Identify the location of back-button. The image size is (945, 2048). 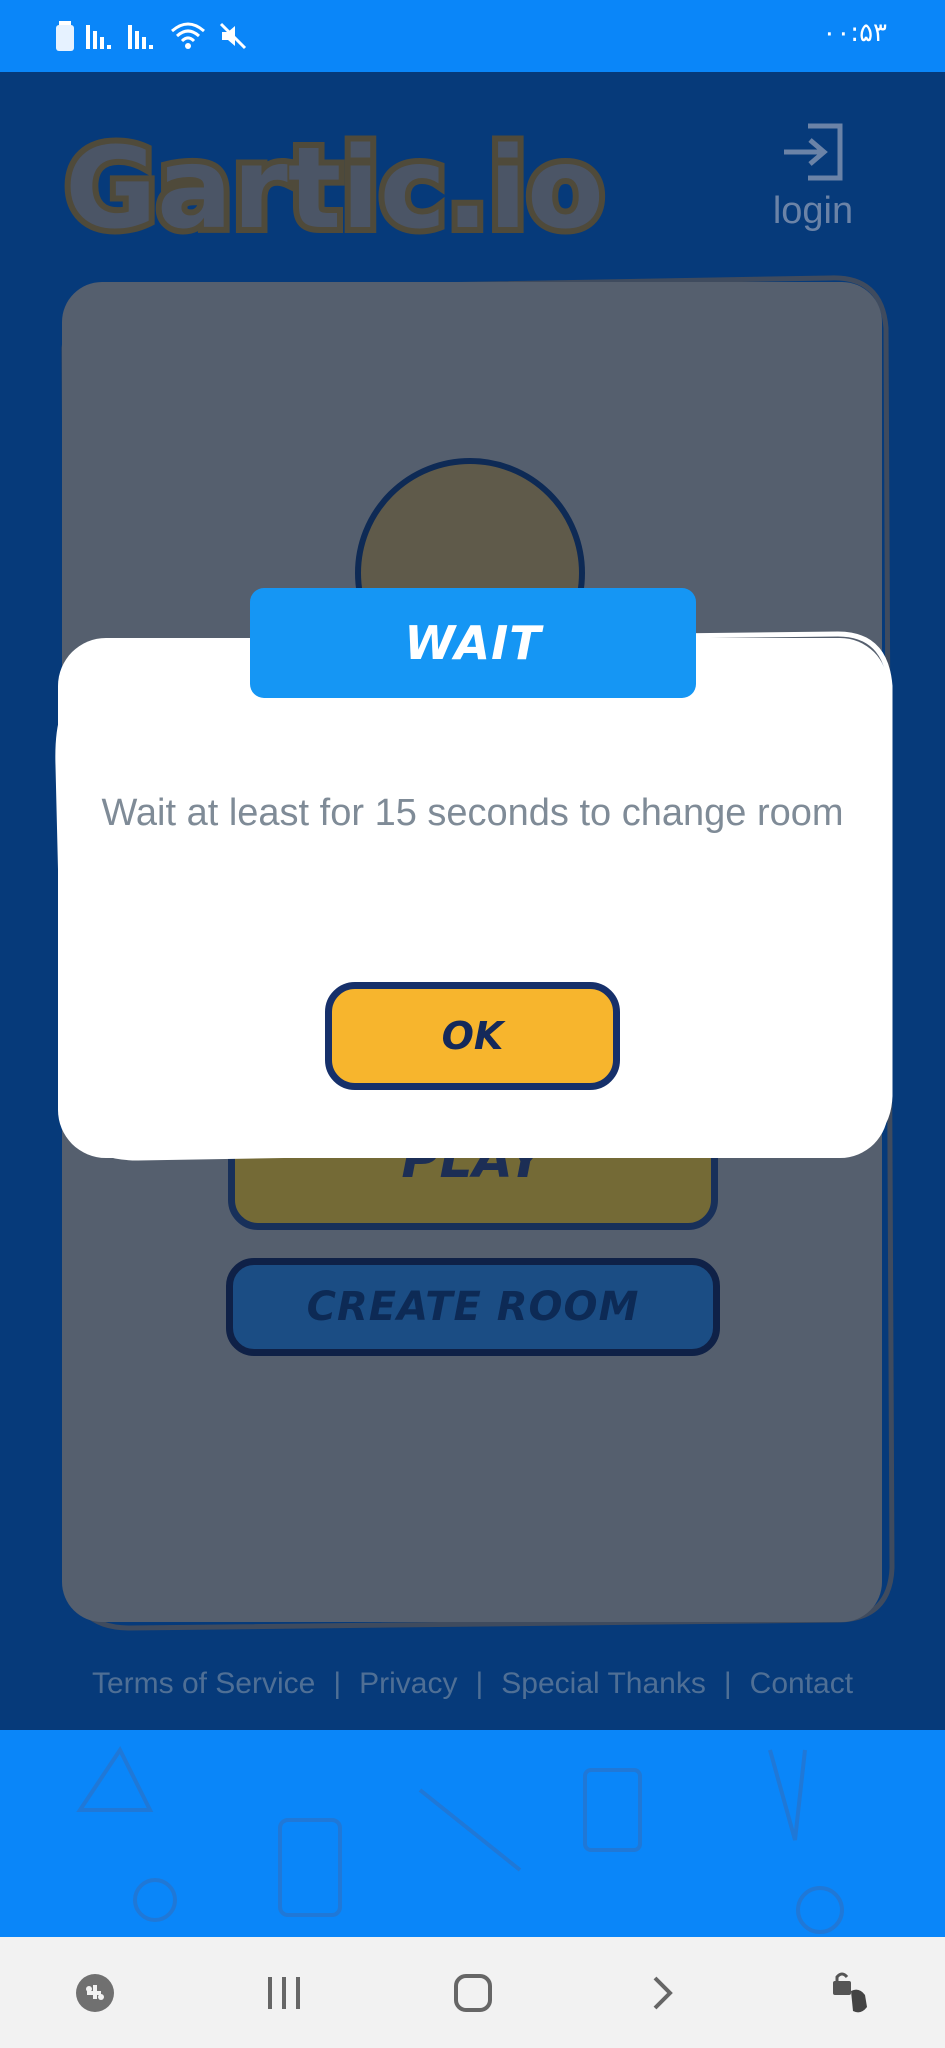
(662, 1993).